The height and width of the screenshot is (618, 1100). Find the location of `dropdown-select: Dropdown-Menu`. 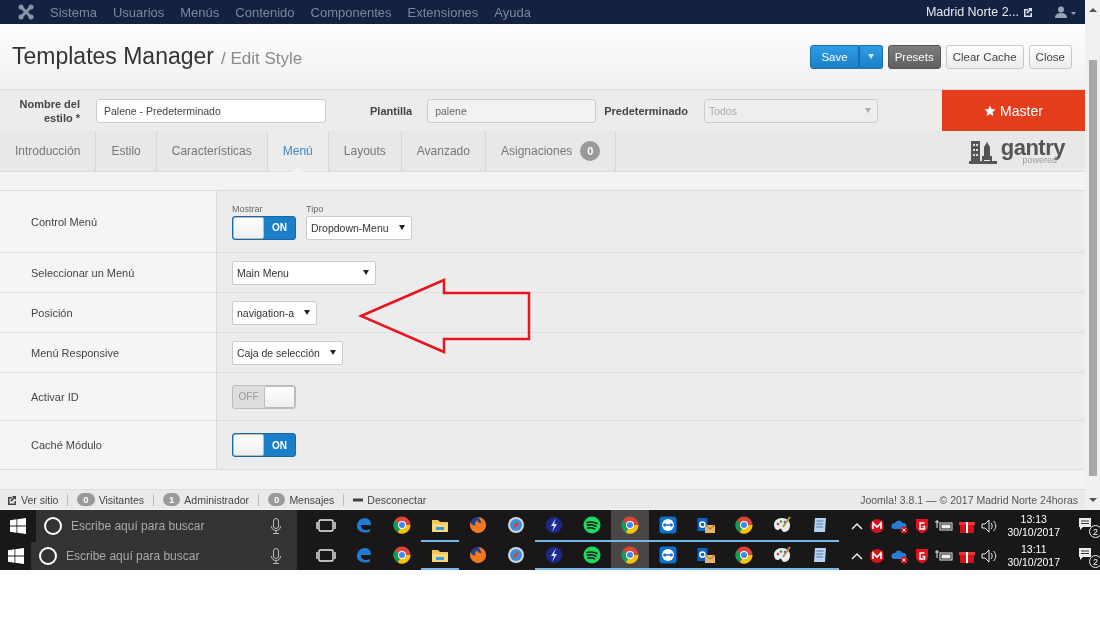

dropdown-select: Dropdown-Menu is located at coordinates (359, 227).